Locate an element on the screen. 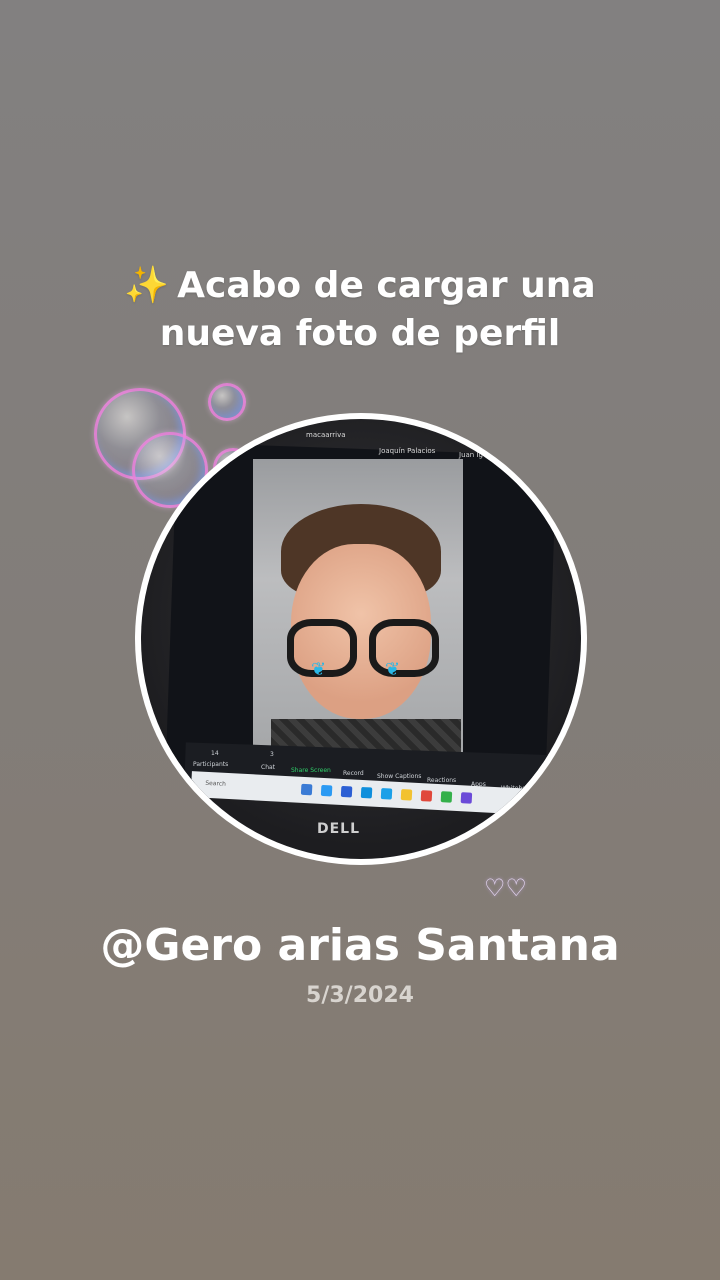 This screenshot has width=720, height=1280. dell-logo: DELL is located at coordinates (339, 829).